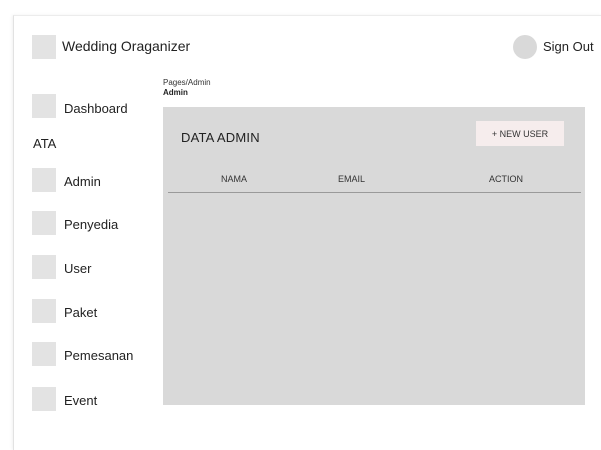  Describe the element at coordinates (44, 267) in the screenshot. I see `user-icon` at that location.